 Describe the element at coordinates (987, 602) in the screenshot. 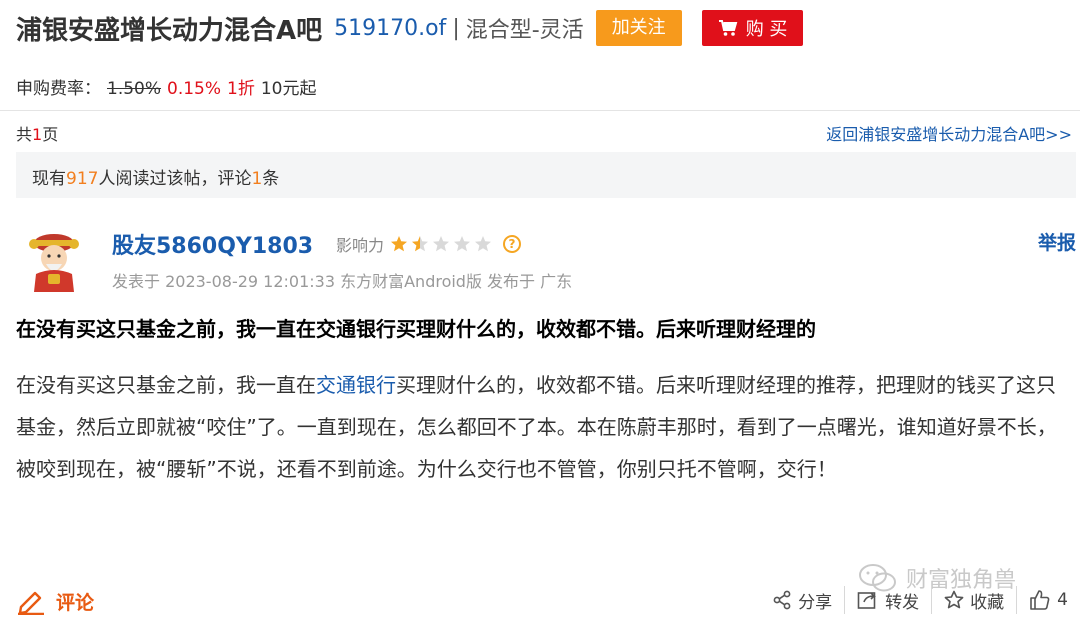

I see `favorite-label: 收藏` at that location.